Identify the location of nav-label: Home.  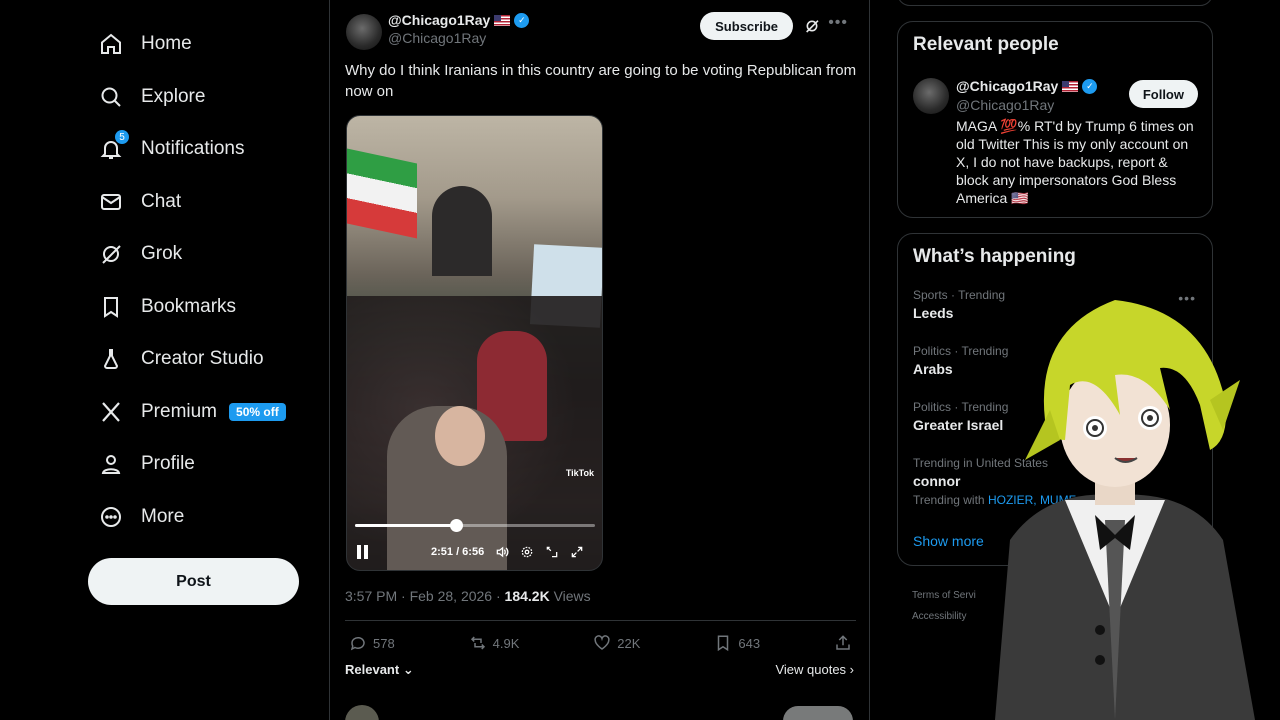
(166, 44).